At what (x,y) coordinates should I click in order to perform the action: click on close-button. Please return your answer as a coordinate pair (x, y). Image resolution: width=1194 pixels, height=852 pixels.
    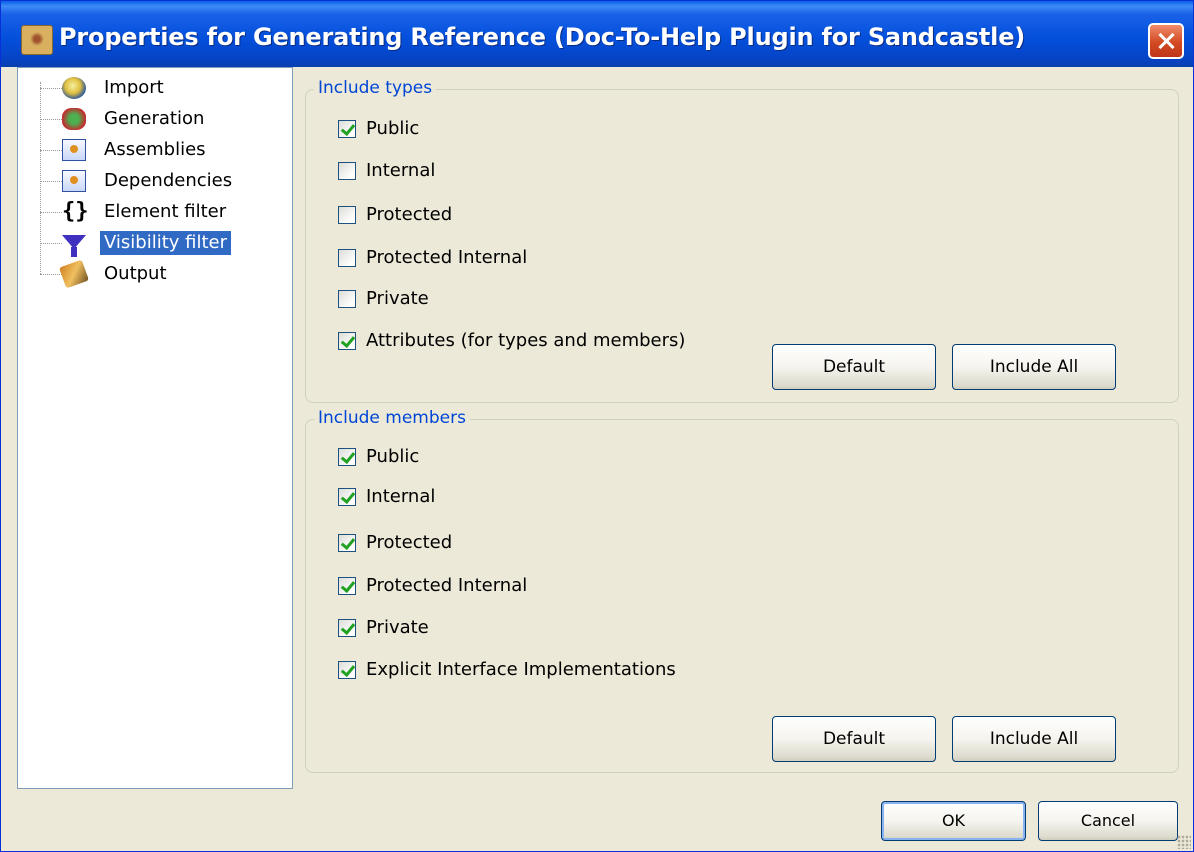
    Looking at the image, I should click on (1166, 41).